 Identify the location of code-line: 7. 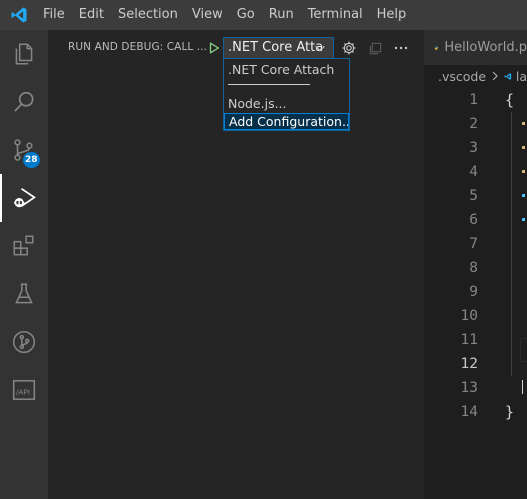
(475, 244).